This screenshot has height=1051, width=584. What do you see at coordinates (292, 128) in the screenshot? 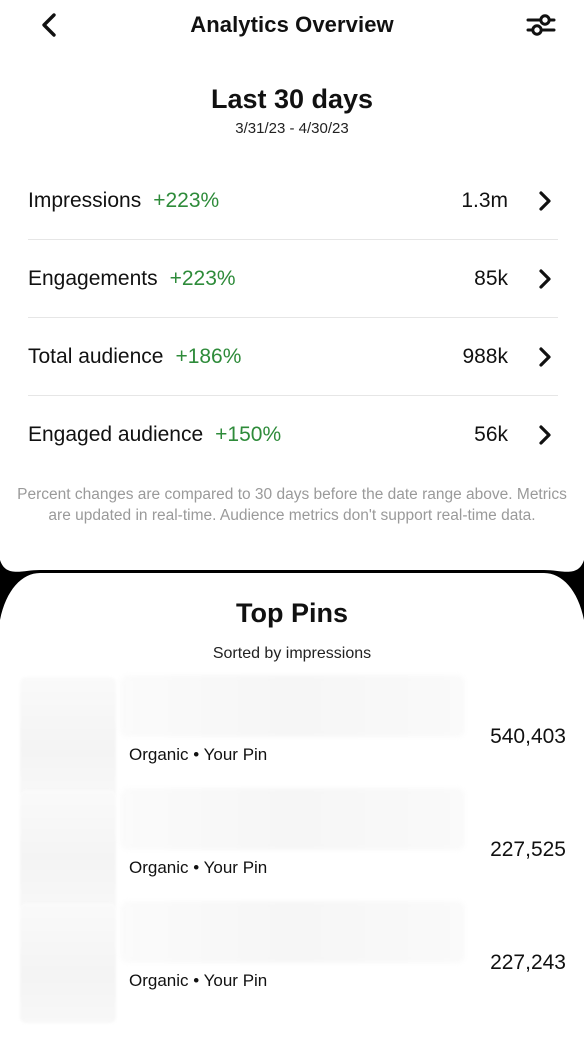
I see `date-range-dates: 3/31/23 - 4/30/23` at bounding box center [292, 128].